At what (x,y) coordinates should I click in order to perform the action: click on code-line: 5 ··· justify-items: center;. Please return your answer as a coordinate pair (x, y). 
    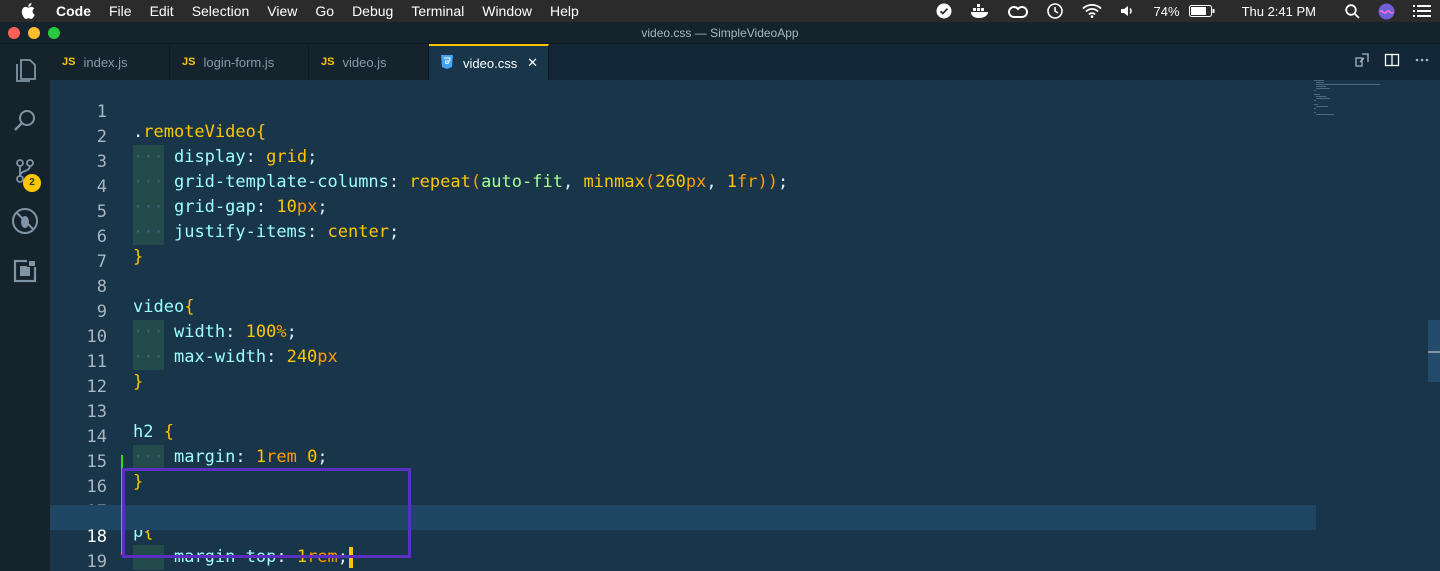
    Looking at the image, I should click on (683, 212).